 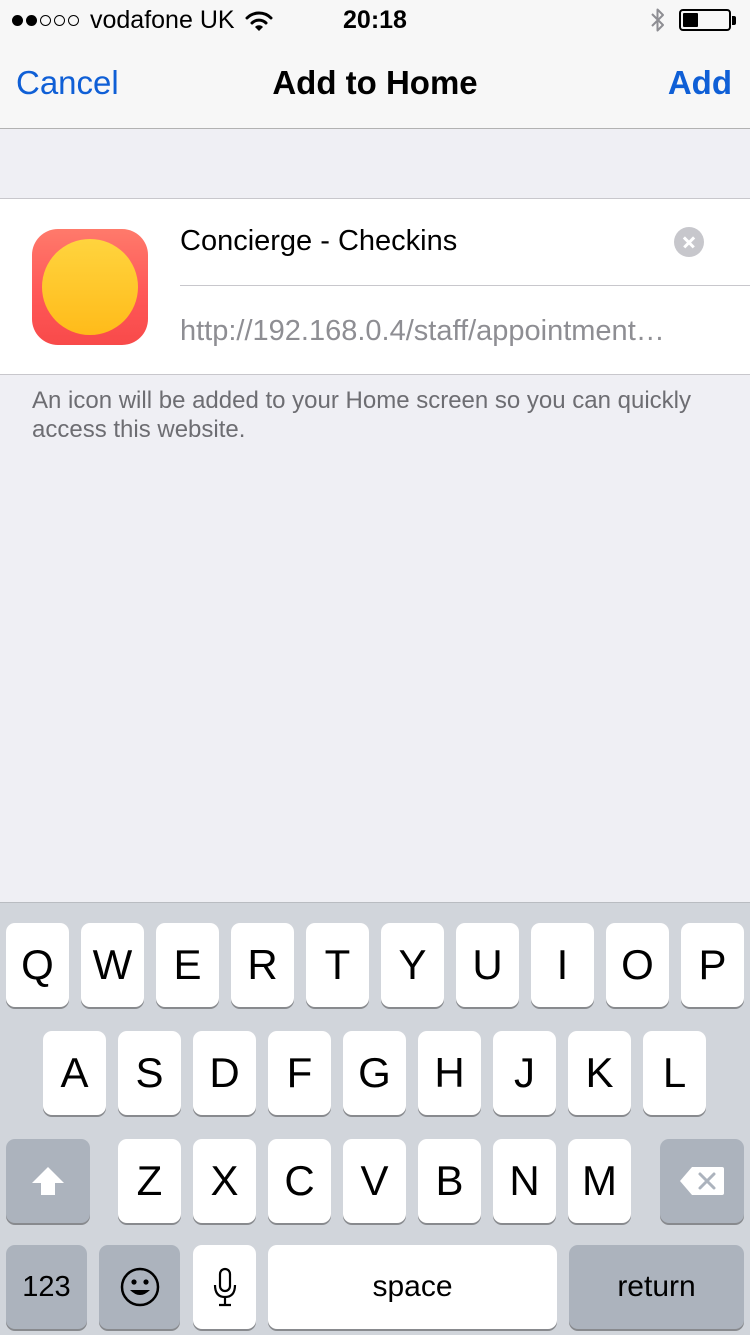 What do you see at coordinates (599, 1181) in the screenshot?
I see `key-m: M` at bounding box center [599, 1181].